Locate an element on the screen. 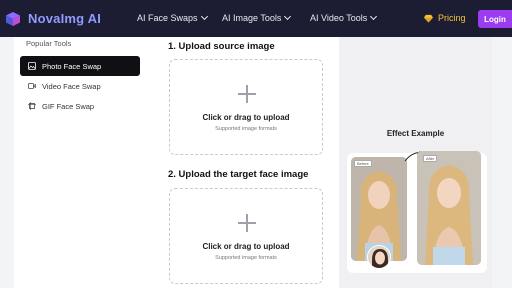 This screenshot has height=288, width=512. effect-example-card: Before After is located at coordinates (417, 212).